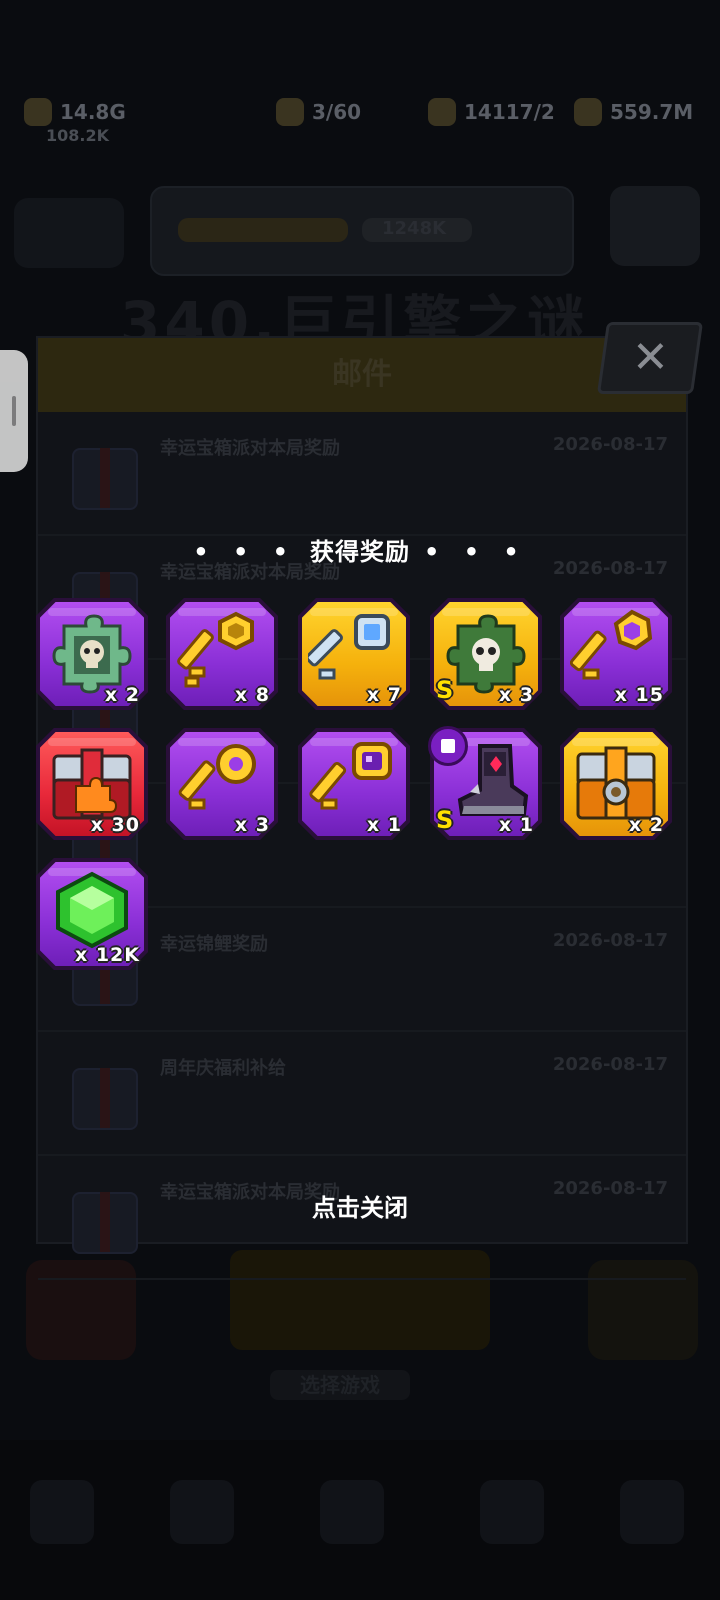 The width and height of the screenshot is (720, 1600). Describe the element at coordinates (92, 914) in the screenshot. I see `reward-item: x 12K` at that location.